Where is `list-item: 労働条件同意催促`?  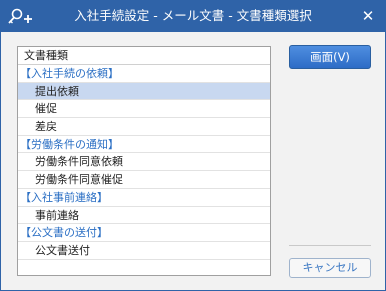 list-item: 労働条件同意催促 is located at coordinates (144, 180).